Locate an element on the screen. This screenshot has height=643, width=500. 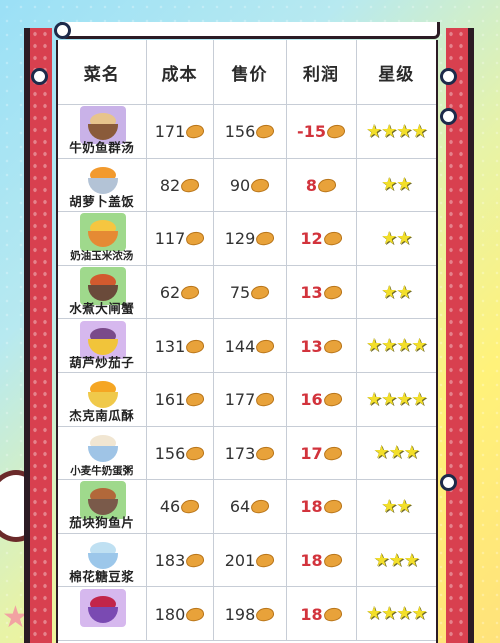
profit-value: 13 is located at coordinates (311, 346).